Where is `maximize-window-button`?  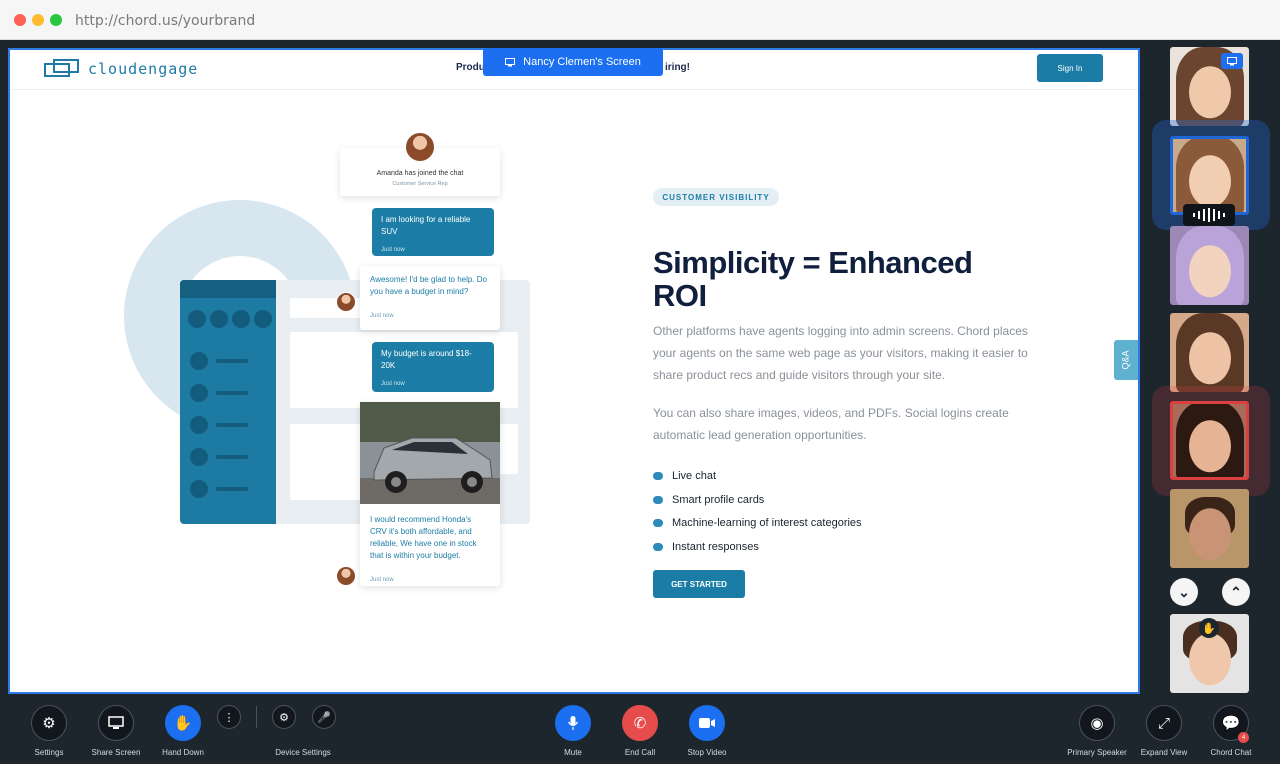 maximize-window-button is located at coordinates (56, 20).